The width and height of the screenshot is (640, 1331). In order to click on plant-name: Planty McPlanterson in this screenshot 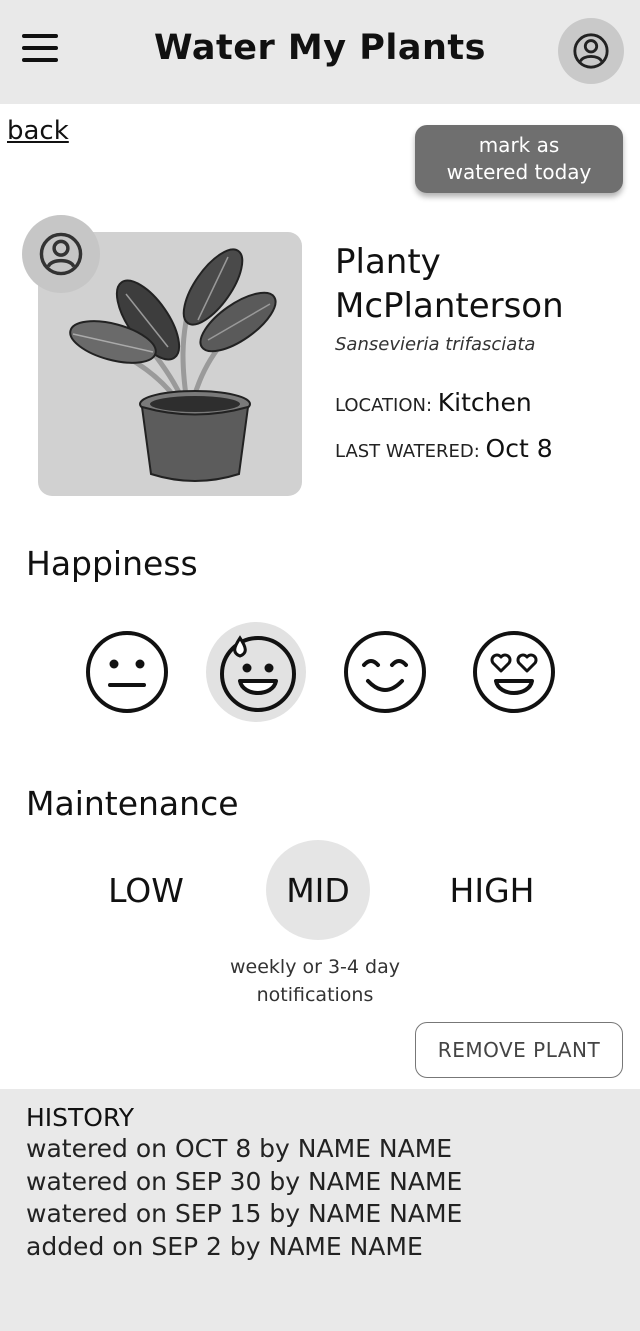, I will do `click(480, 284)`.